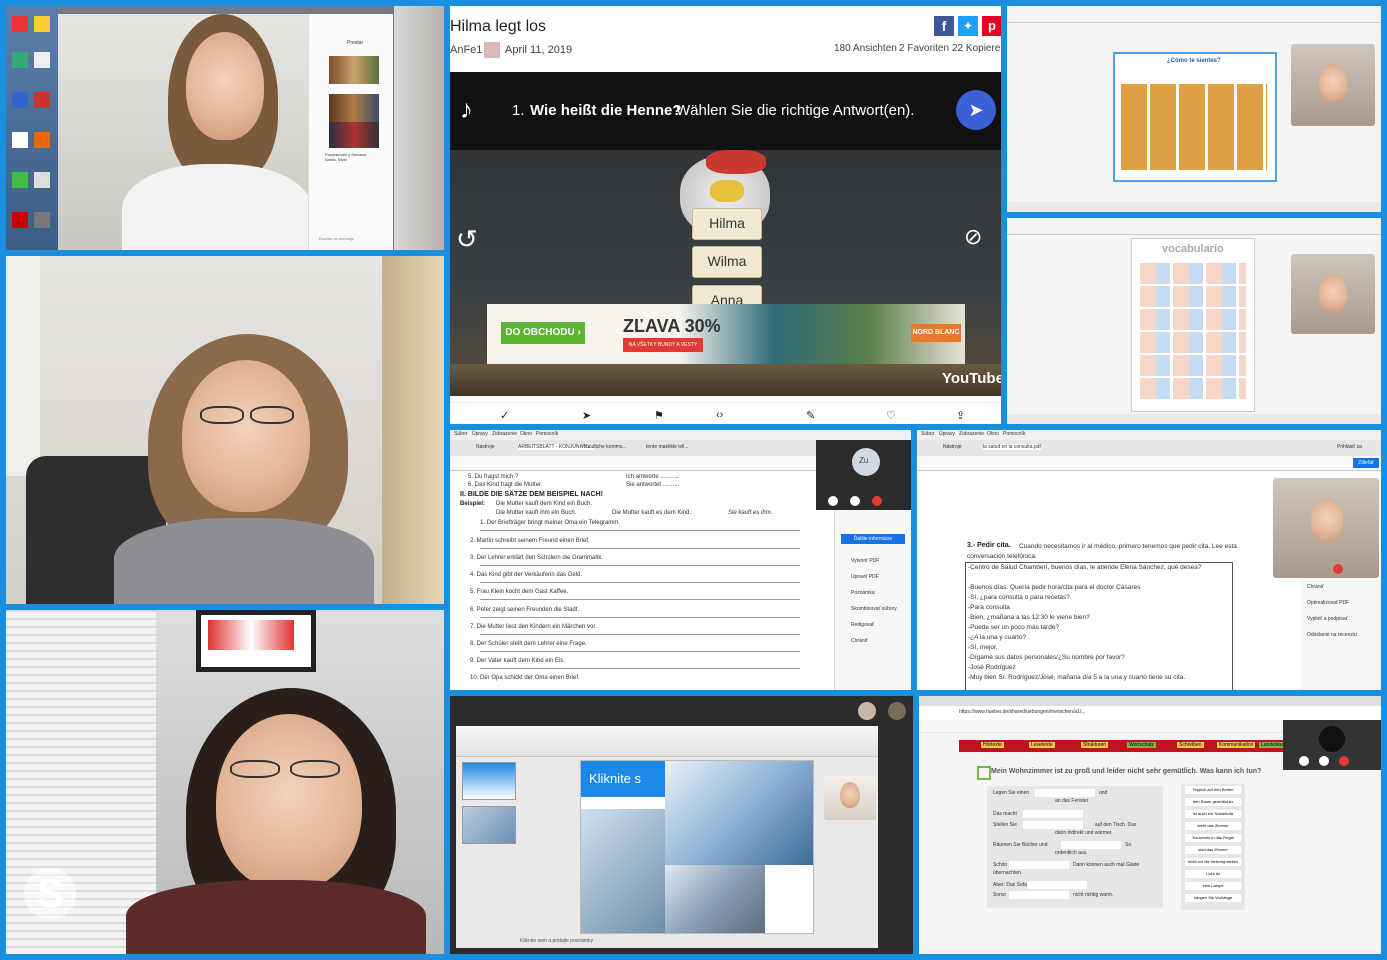 This screenshot has width=1387, height=960. Describe the element at coordinates (1332, 635) in the screenshot. I see `side-tool: Odoslanie na recenziu` at that location.